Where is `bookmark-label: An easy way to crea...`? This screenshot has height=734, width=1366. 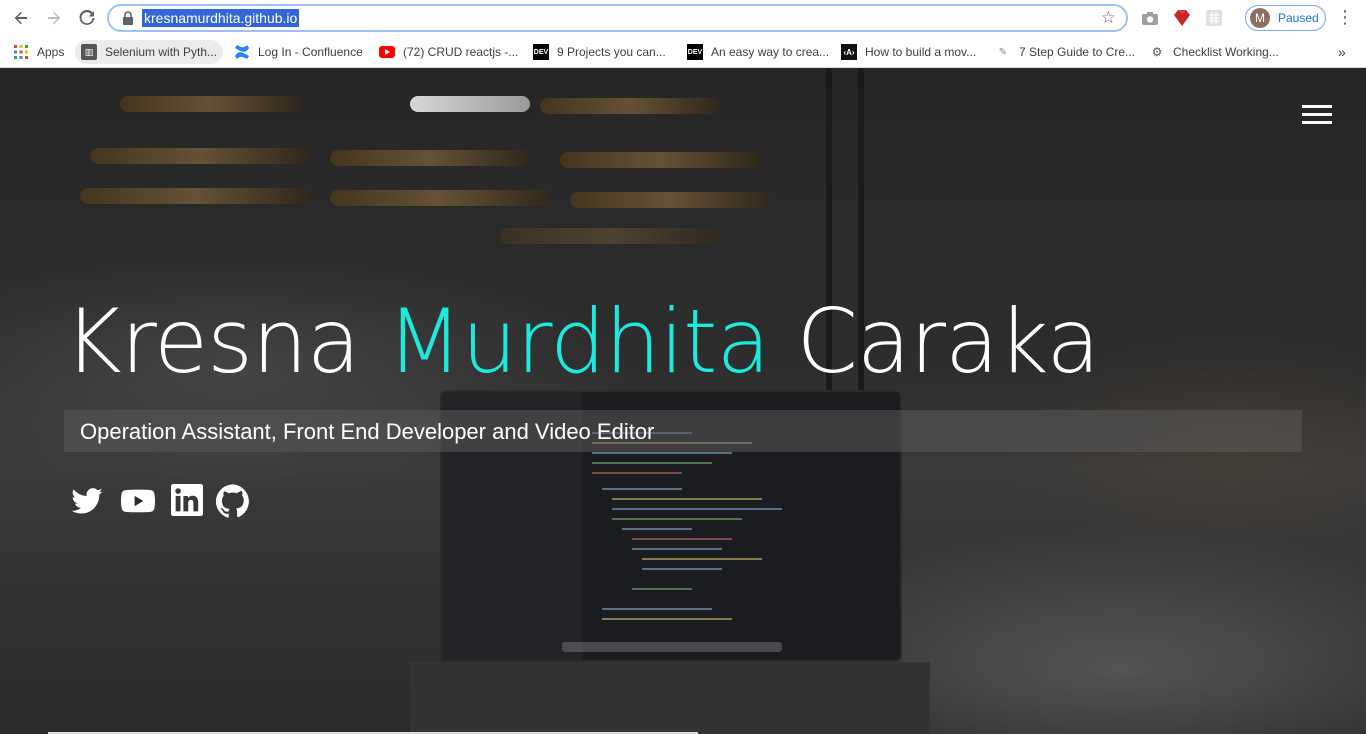
bookmark-label: An easy way to crea... is located at coordinates (770, 52).